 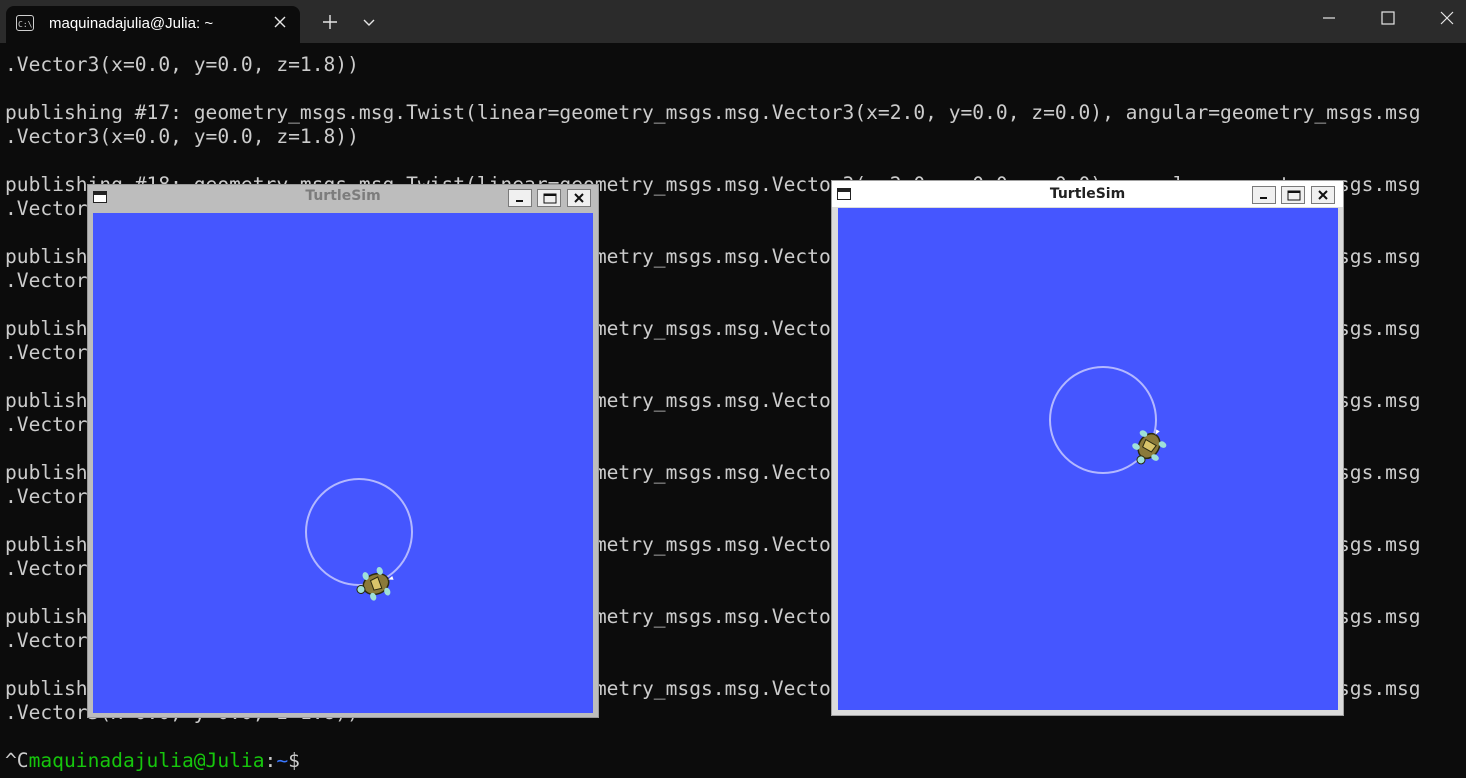 I want to click on terminal-icon: C:\, so click(x=25, y=23).